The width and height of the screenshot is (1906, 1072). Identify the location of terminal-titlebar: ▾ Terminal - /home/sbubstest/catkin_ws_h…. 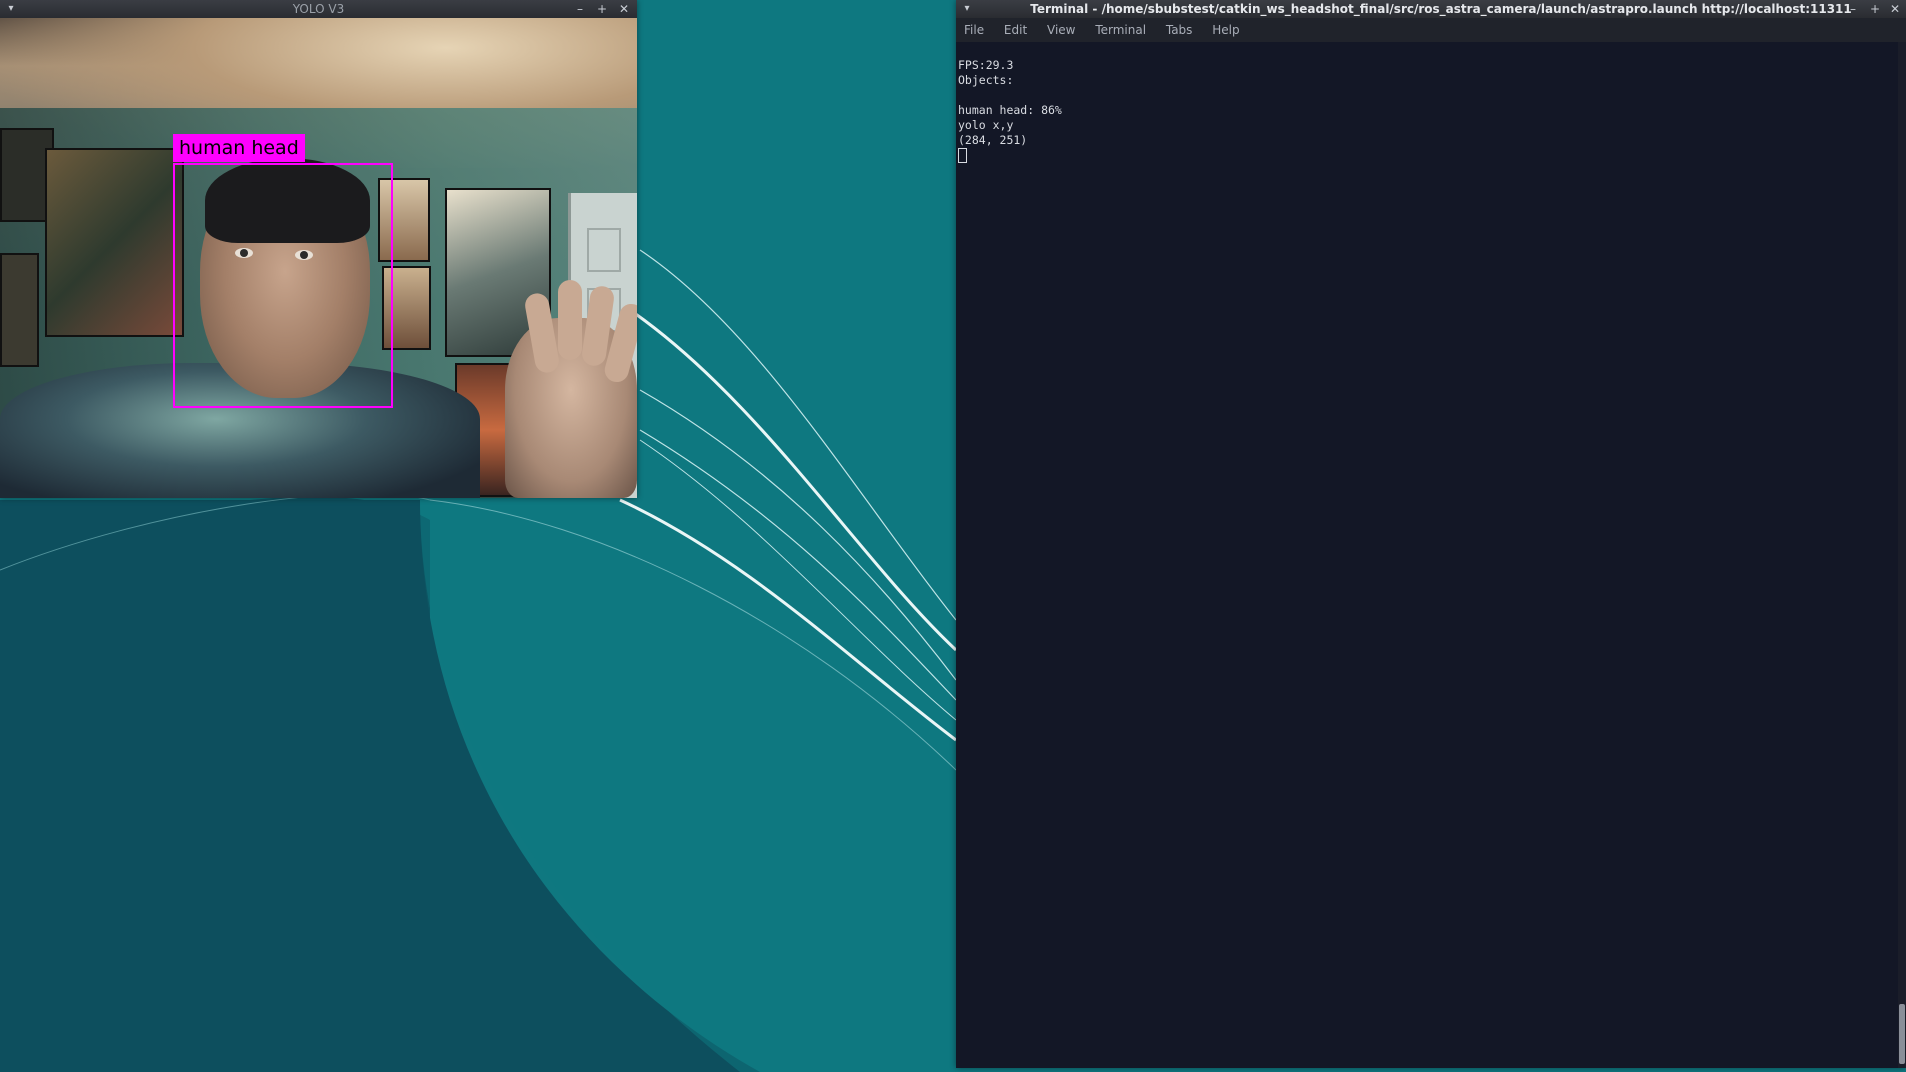
(1431, 9).